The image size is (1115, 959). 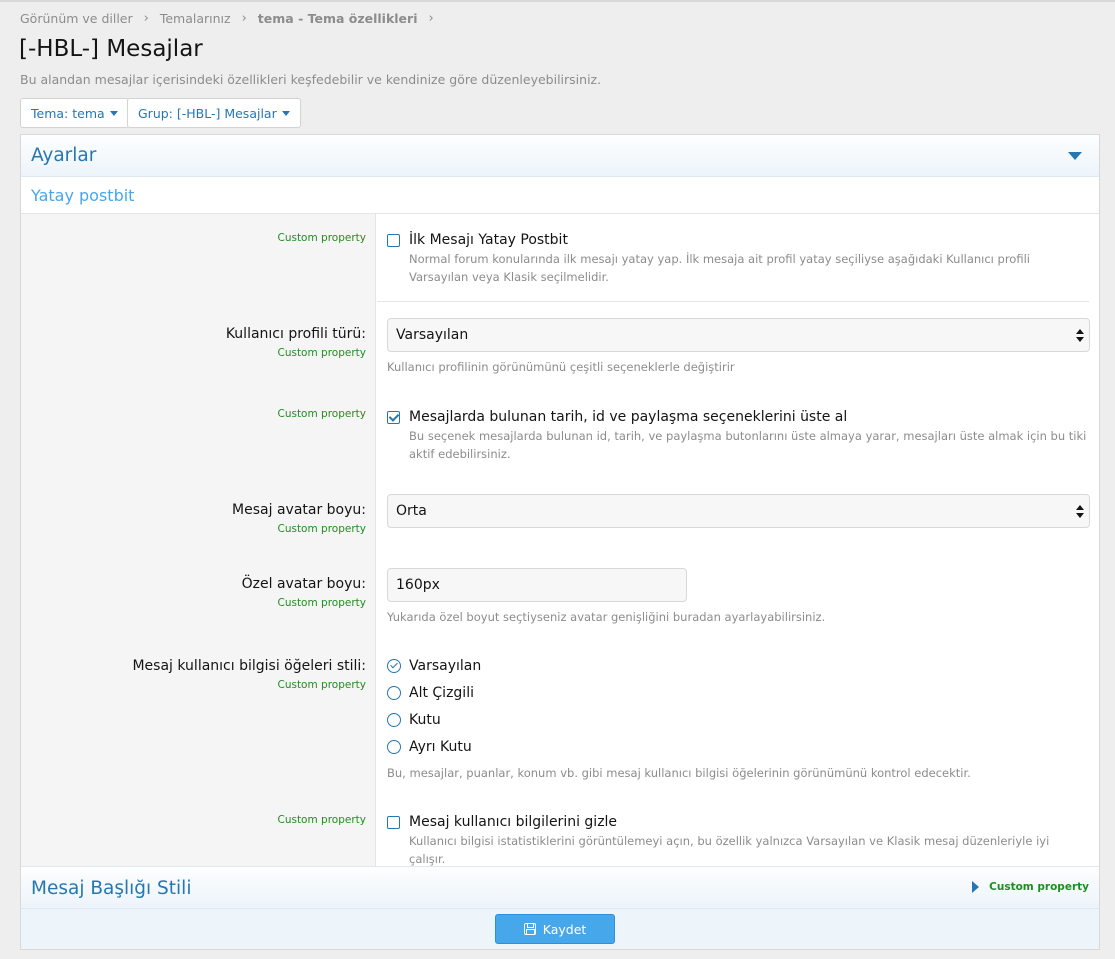 I want to click on breadcrumb-item-appearance: Görünüm ve diller, so click(x=76, y=18).